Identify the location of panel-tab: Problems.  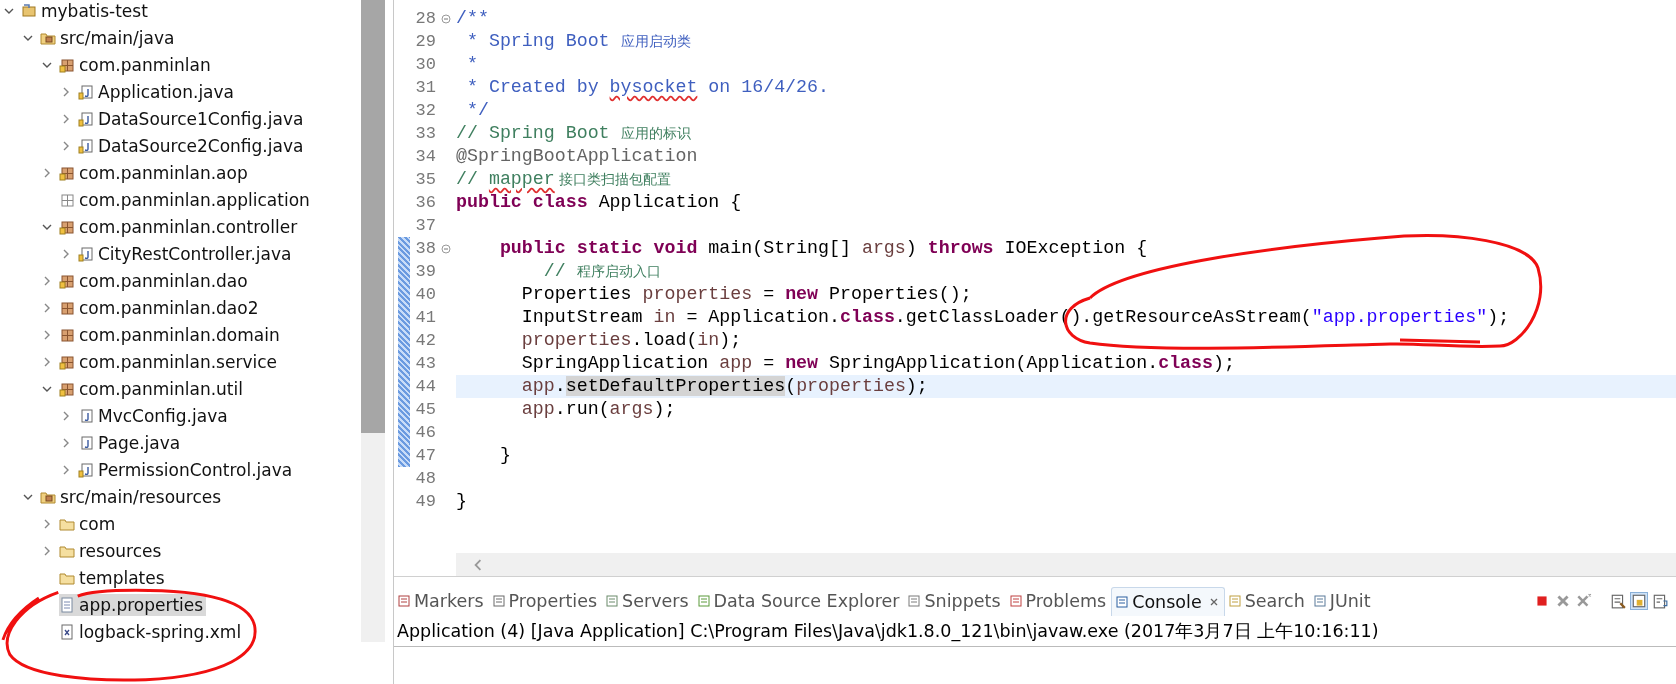
(1058, 601).